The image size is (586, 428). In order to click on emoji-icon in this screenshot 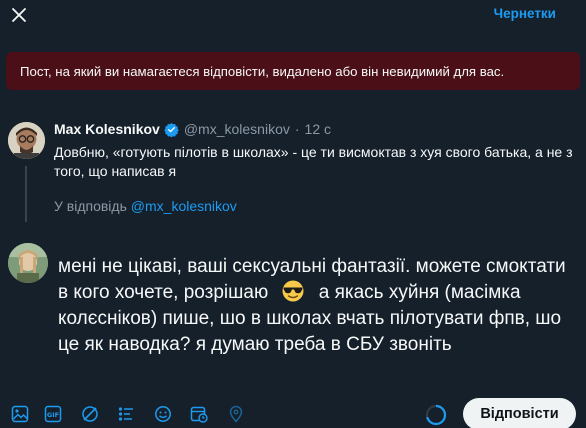, I will do `click(163, 414)`.